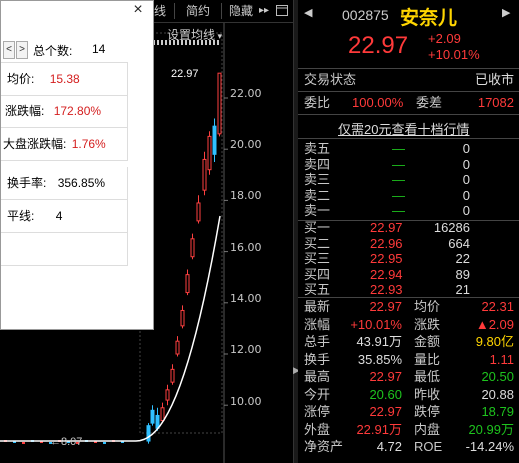 The height and width of the screenshot is (463, 519). Describe the element at coordinates (59, 216) in the screenshot. I see `flat-value: 4` at that location.